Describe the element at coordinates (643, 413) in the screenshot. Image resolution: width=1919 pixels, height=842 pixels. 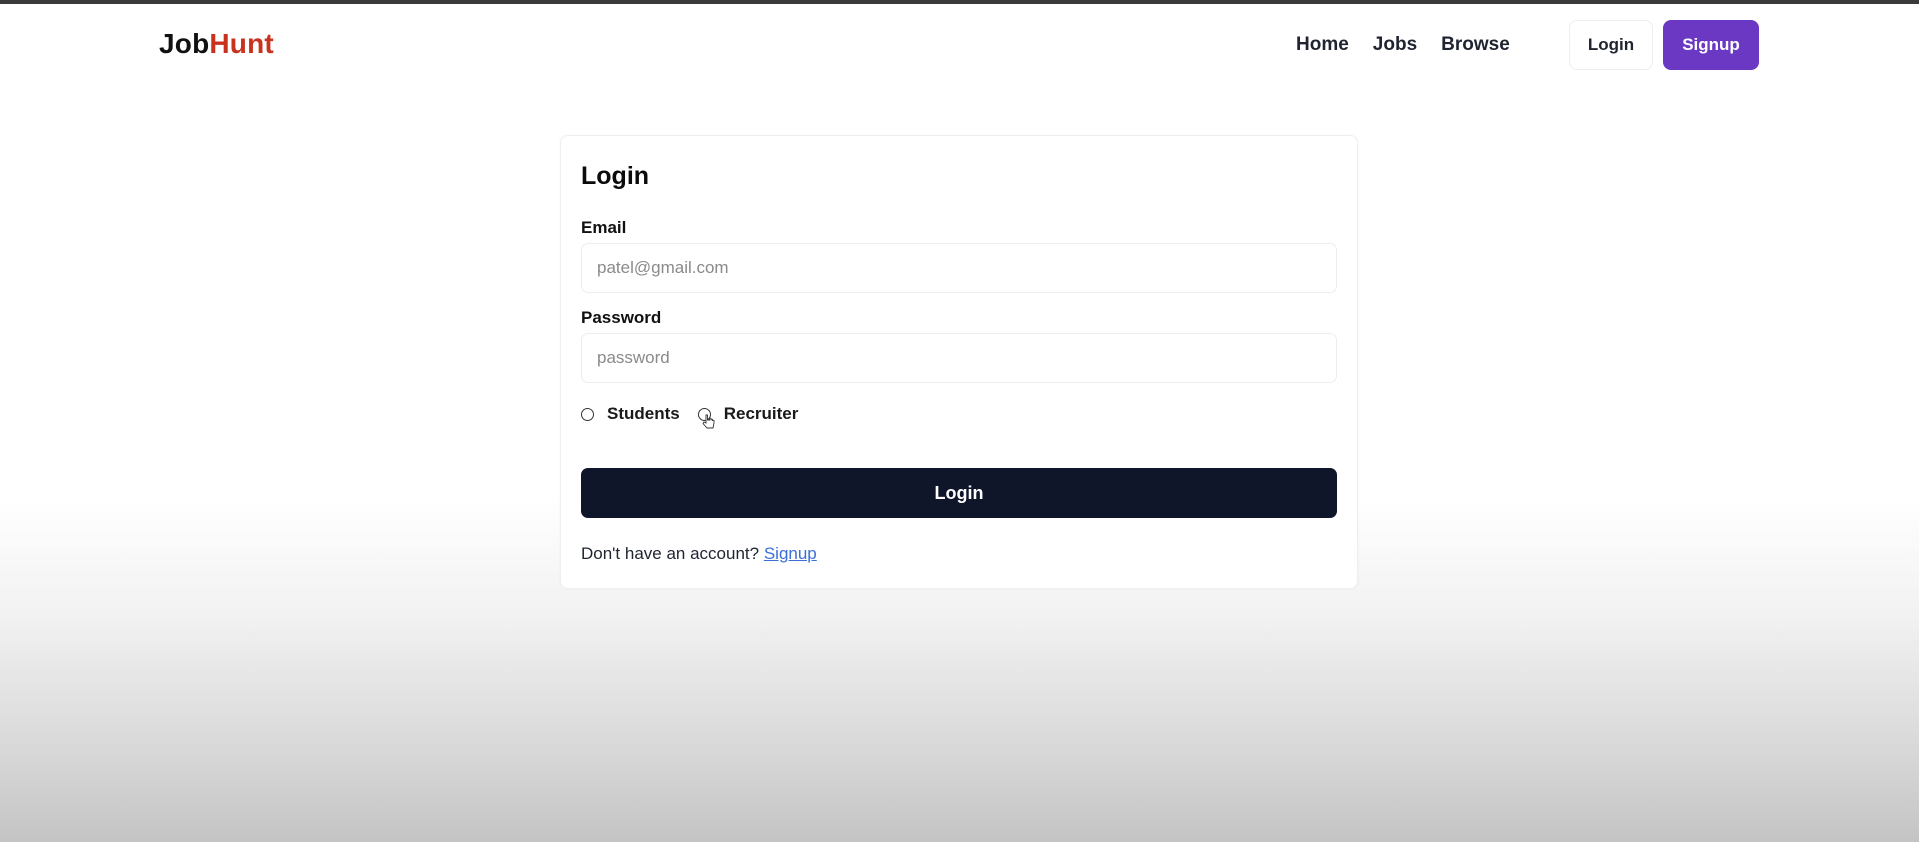
I see `role-label-students: Students` at that location.